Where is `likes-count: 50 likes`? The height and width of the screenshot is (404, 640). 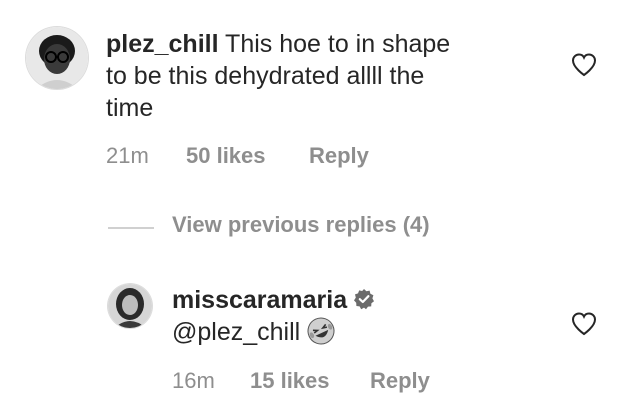 likes-count: 50 likes is located at coordinates (226, 156).